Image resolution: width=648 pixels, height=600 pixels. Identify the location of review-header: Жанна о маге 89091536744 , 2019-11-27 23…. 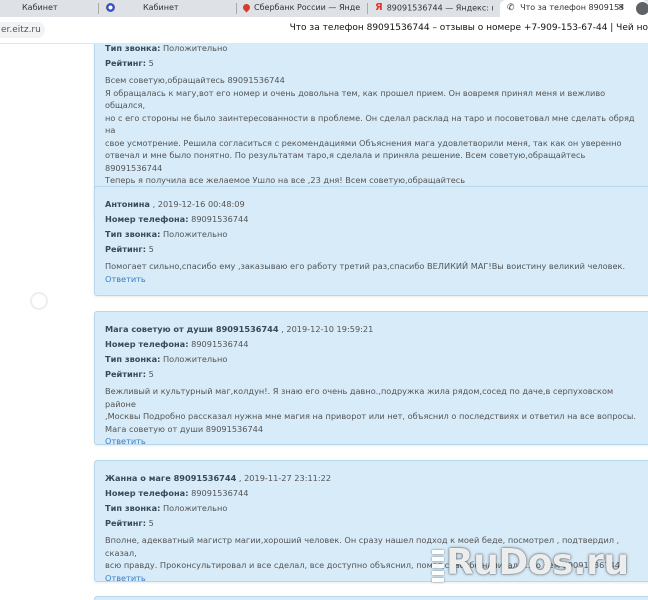
(376, 478).